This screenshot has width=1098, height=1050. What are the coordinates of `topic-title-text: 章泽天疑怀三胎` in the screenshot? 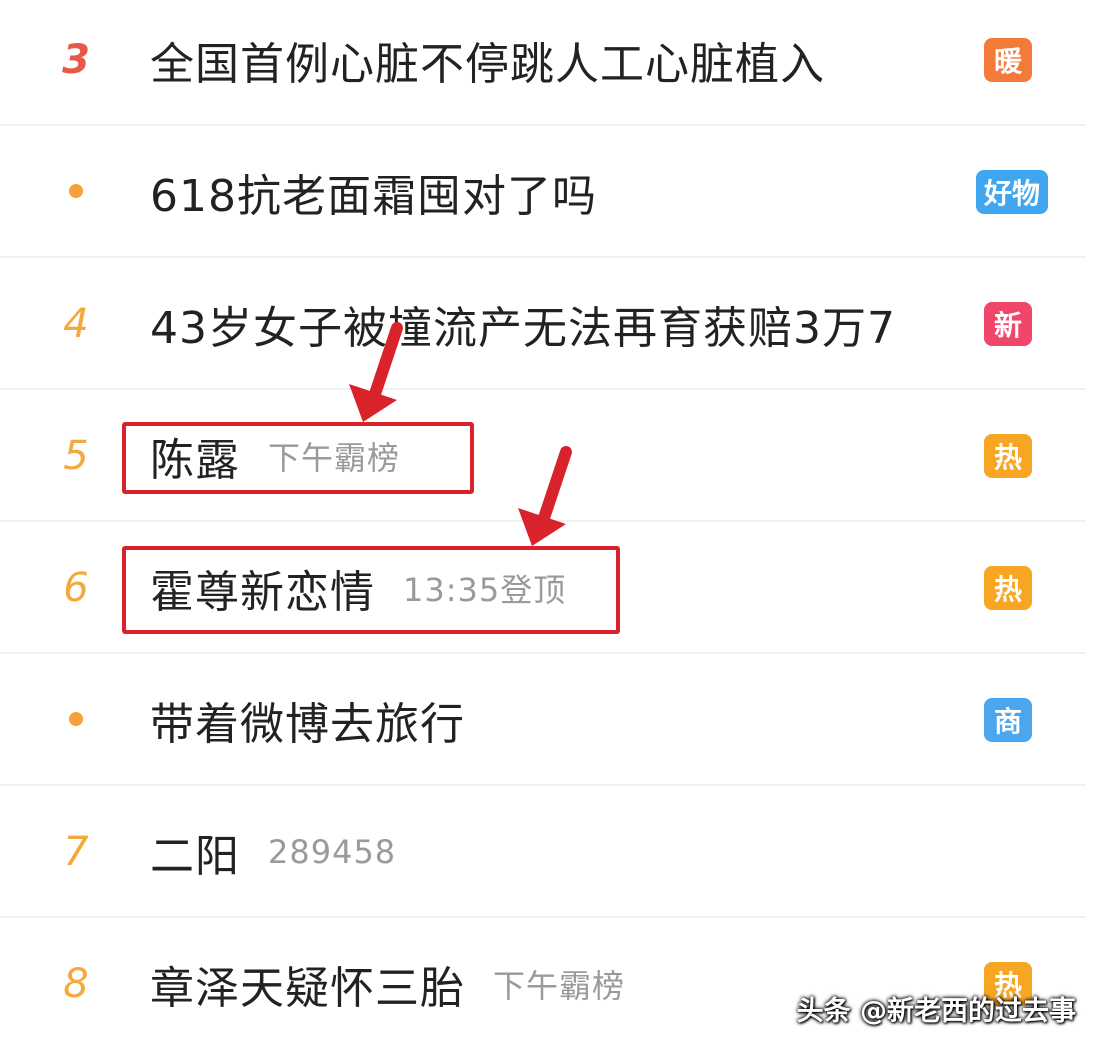 It's located at (307, 988).